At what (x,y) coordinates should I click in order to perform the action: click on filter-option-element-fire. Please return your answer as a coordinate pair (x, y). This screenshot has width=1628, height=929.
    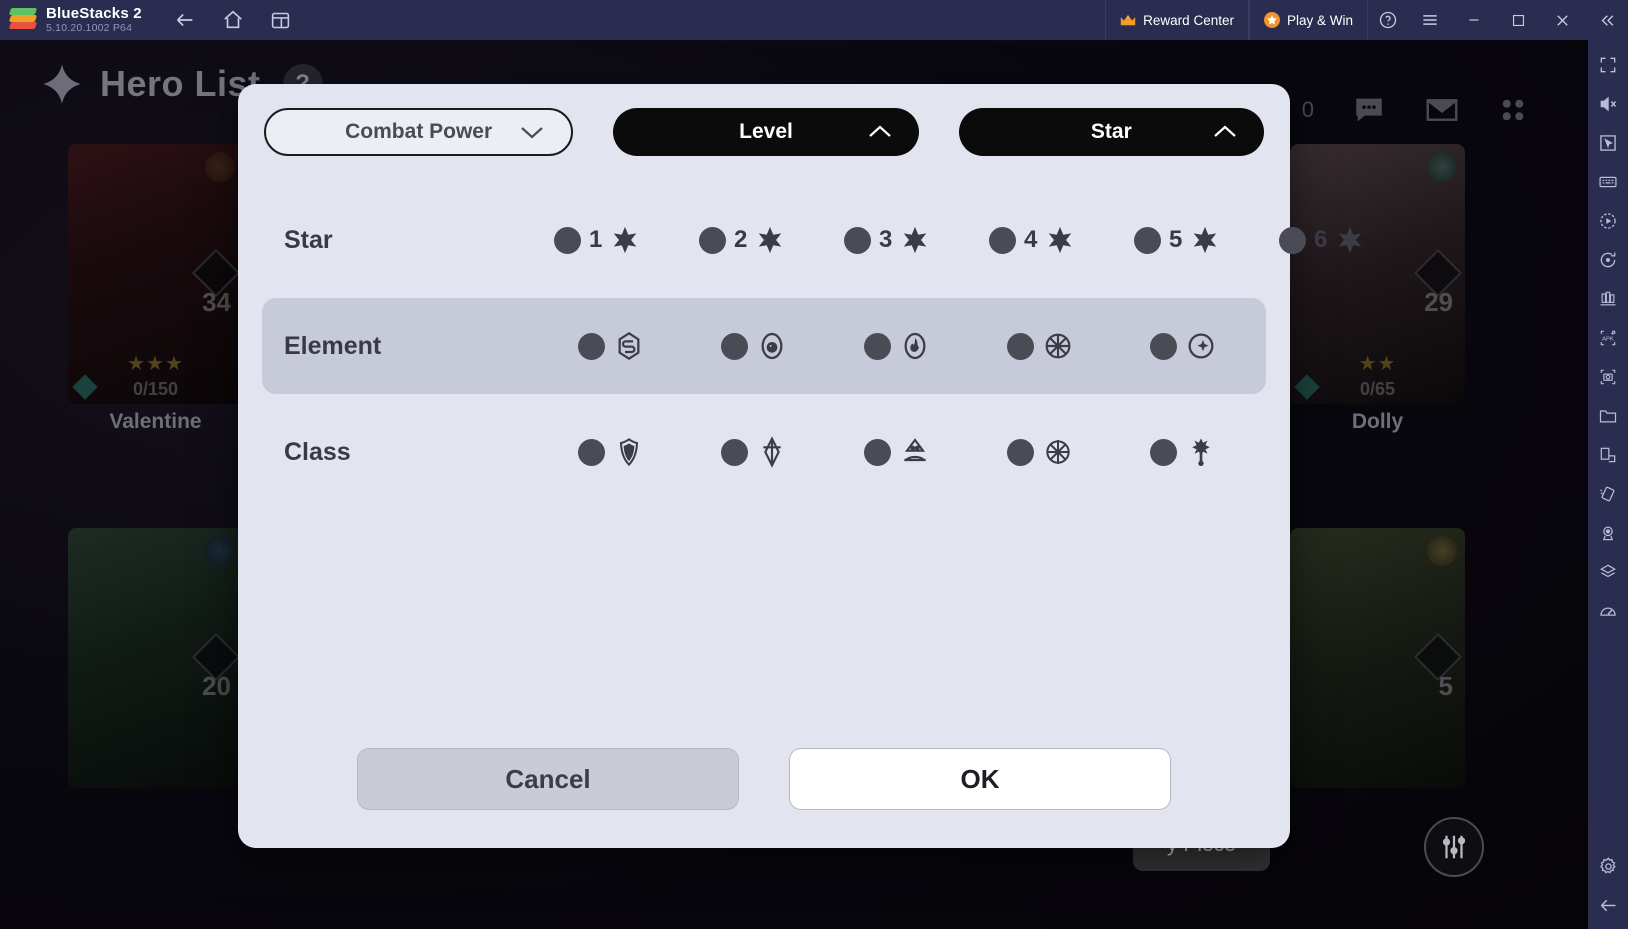
    Looking at the image, I should click on (935, 346).